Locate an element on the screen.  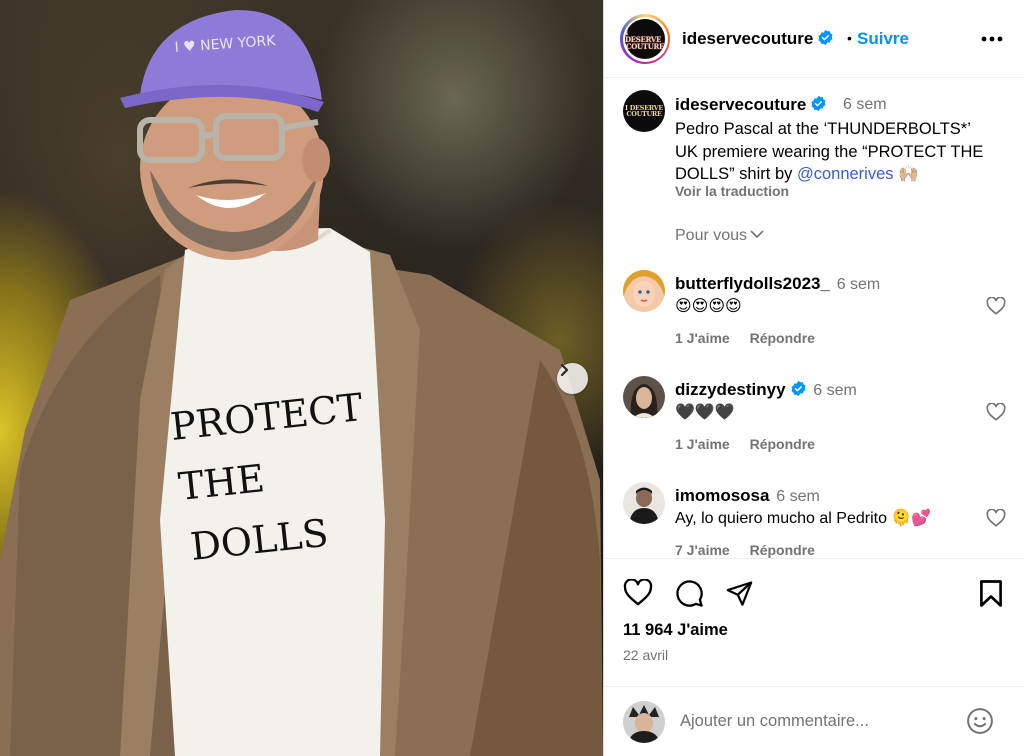
see-translation-link: Voir la traduction is located at coordinates (732, 191).